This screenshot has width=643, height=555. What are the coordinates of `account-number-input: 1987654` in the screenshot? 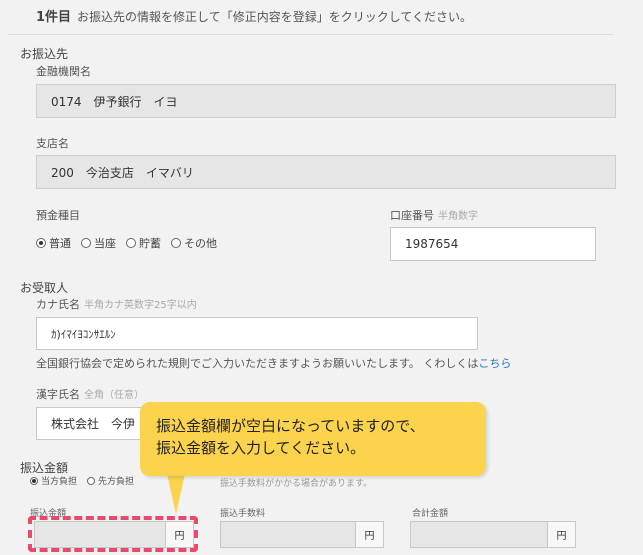 It's located at (493, 244).